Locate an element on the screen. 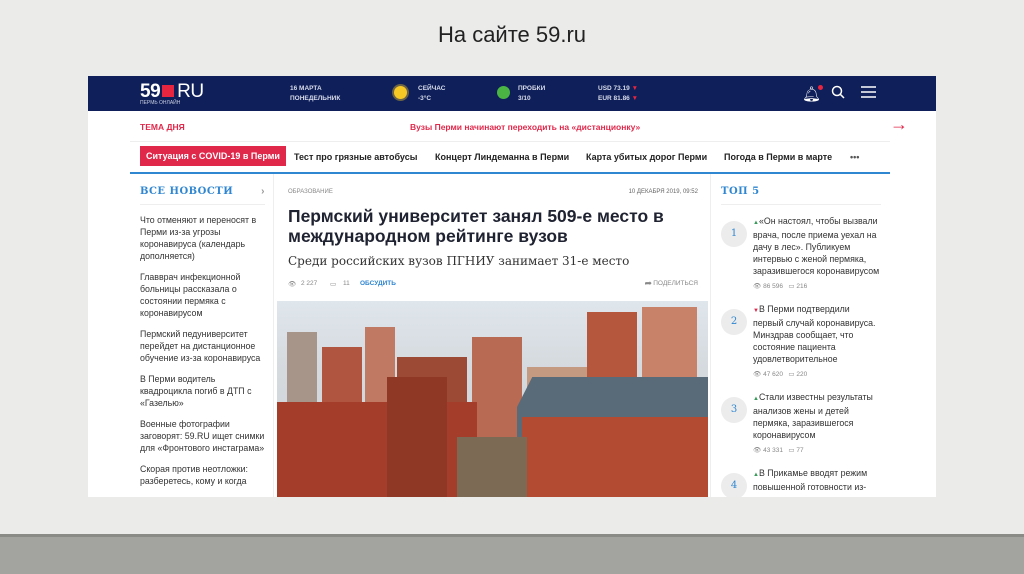 This screenshot has height=574, width=1024. comments-count: 216 is located at coordinates (802, 286).